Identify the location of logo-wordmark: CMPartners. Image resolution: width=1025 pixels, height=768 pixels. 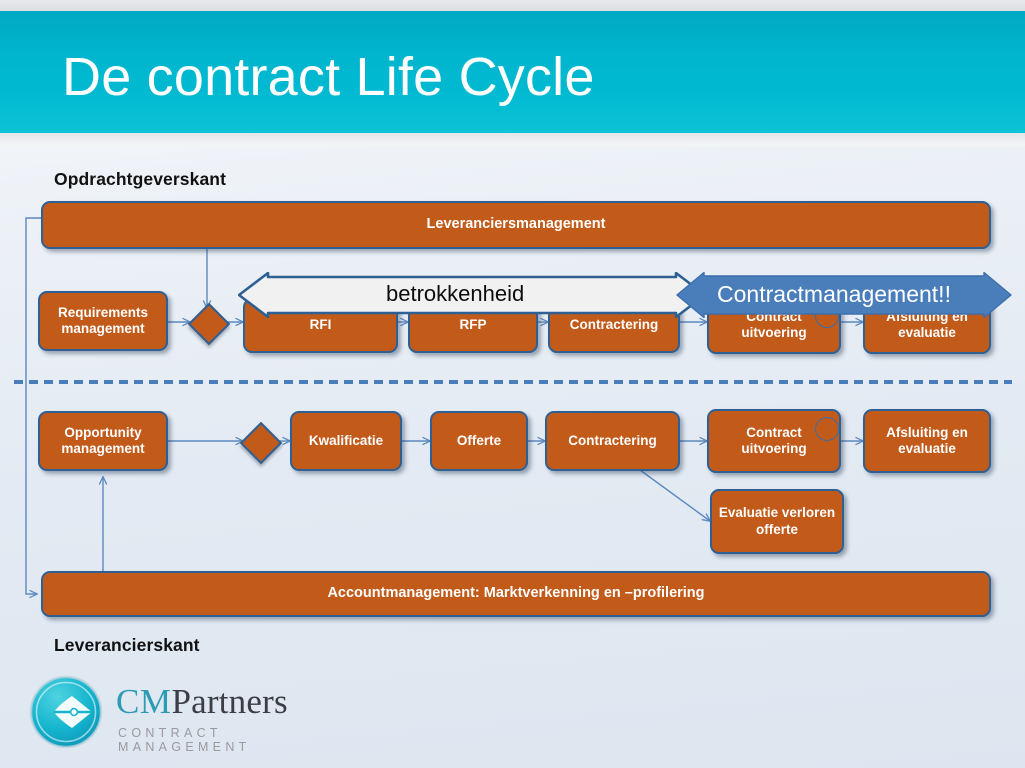
(202, 702).